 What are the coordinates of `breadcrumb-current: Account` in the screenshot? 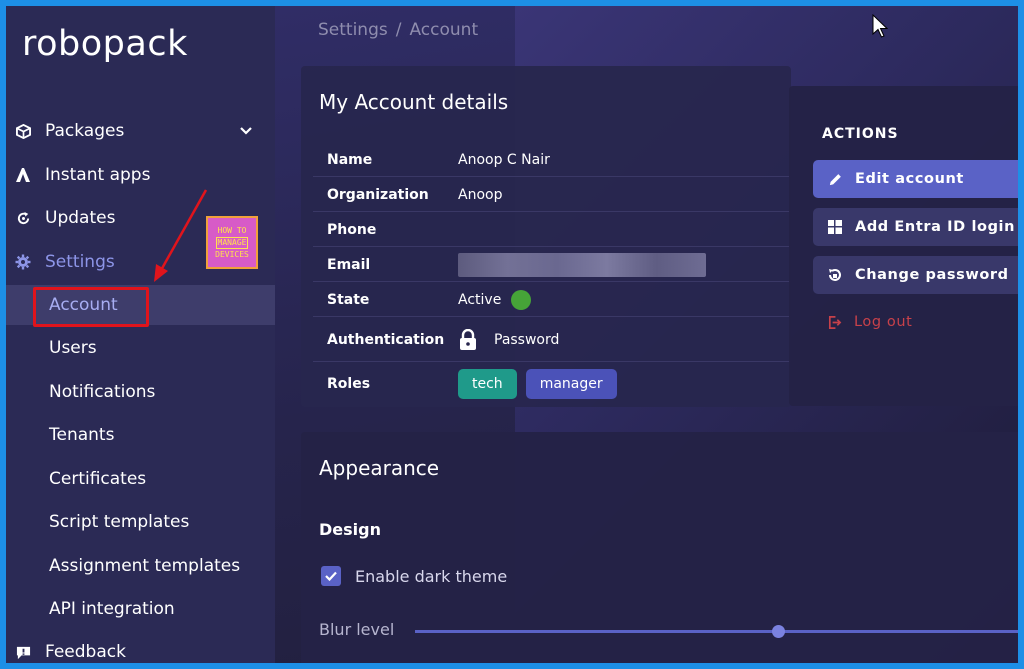 It's located at (444, 30).